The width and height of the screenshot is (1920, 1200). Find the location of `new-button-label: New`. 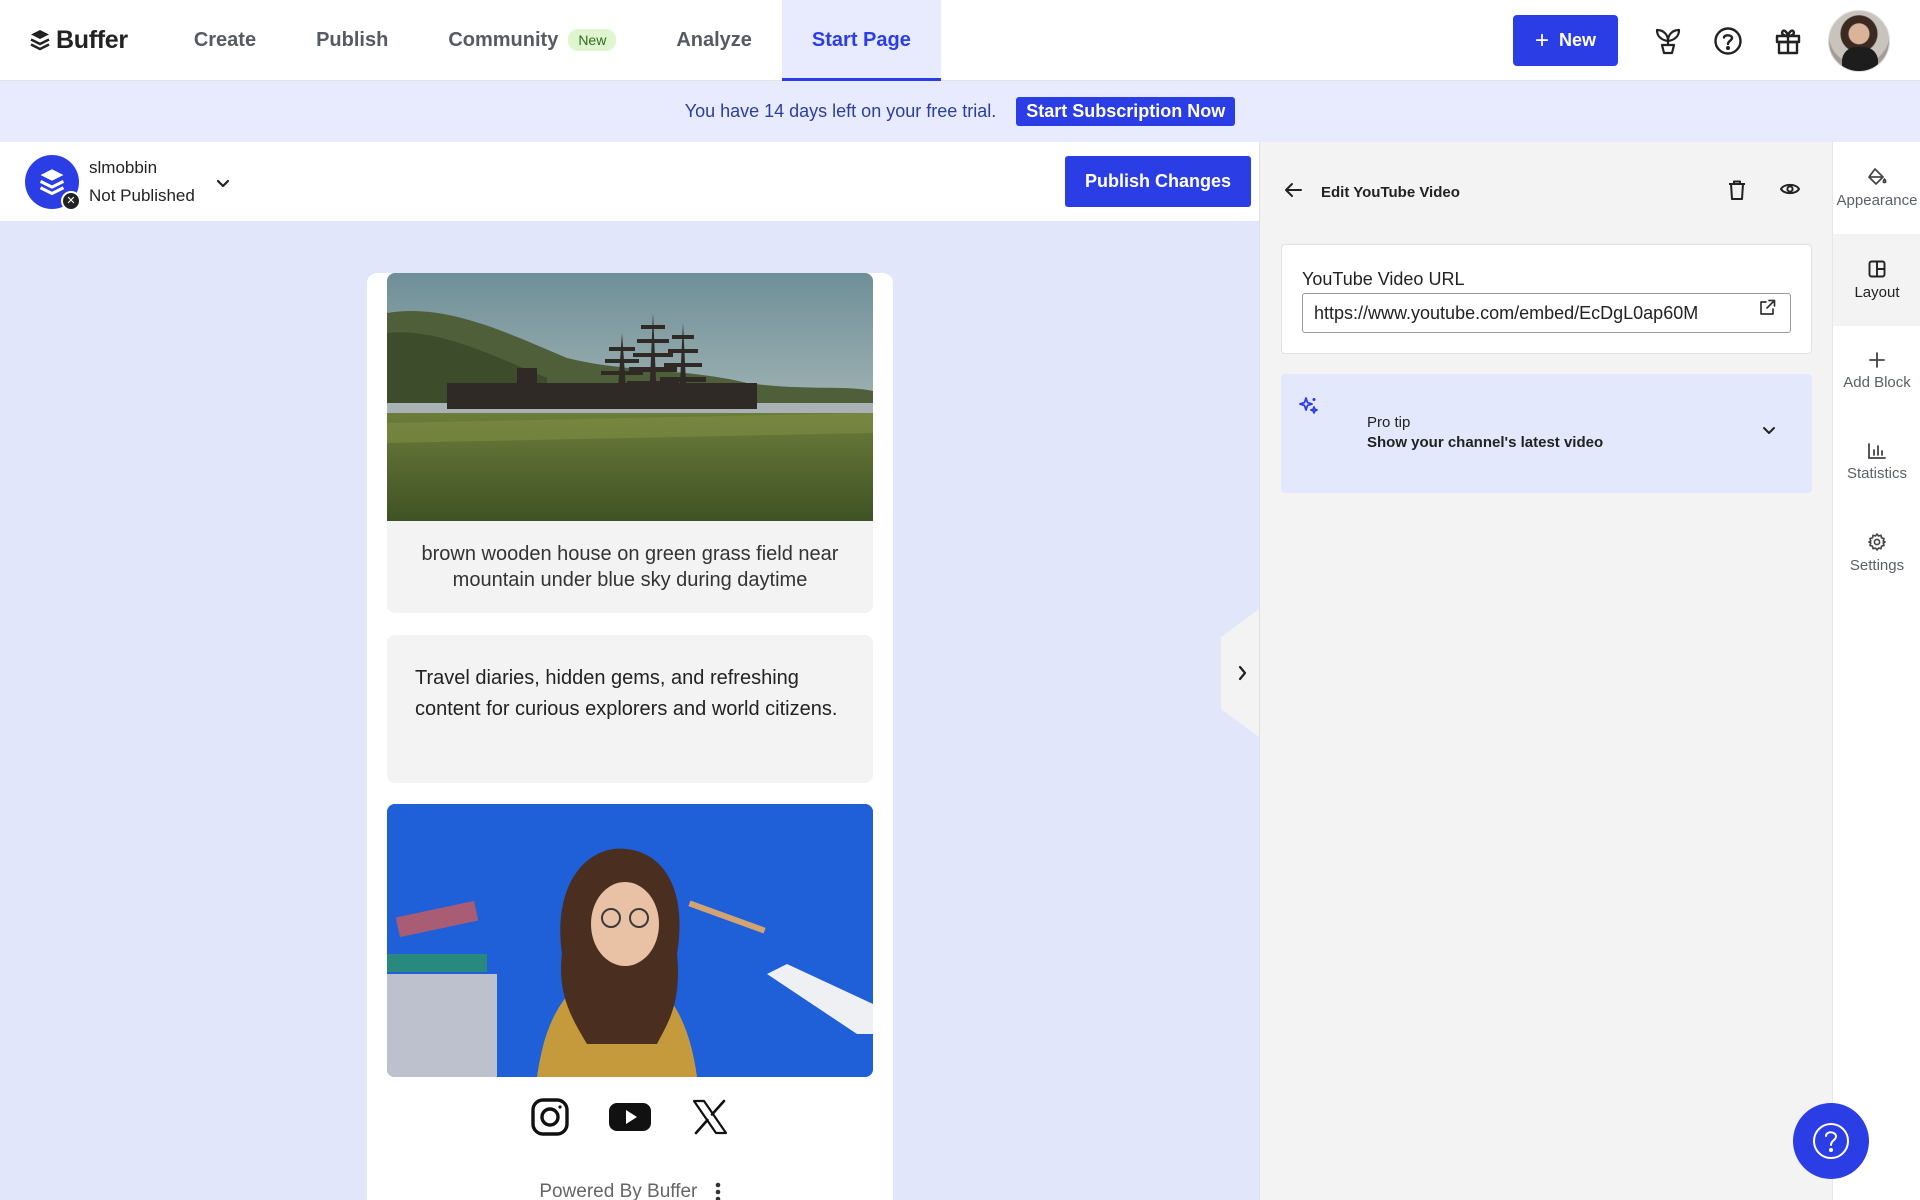

new-button-label: New is located at coordinates (1577, 40).